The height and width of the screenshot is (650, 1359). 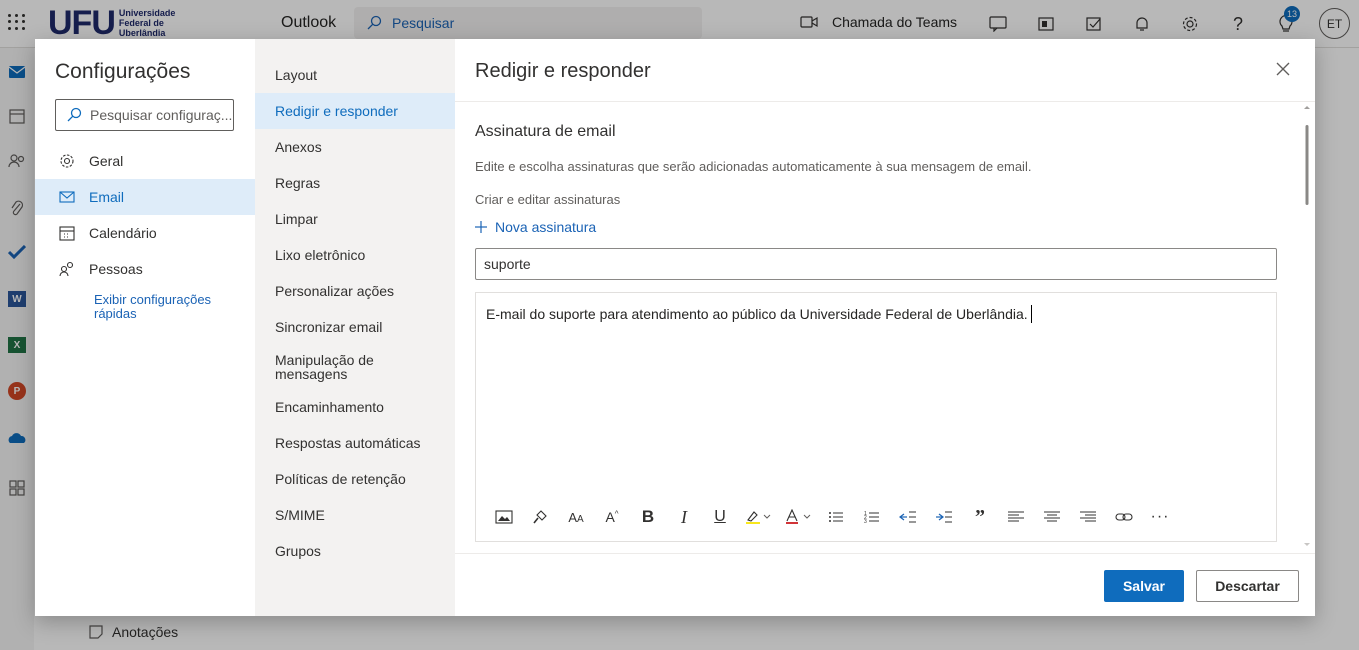 I want to click on category-label: Geral, so click(x=106, y=161).